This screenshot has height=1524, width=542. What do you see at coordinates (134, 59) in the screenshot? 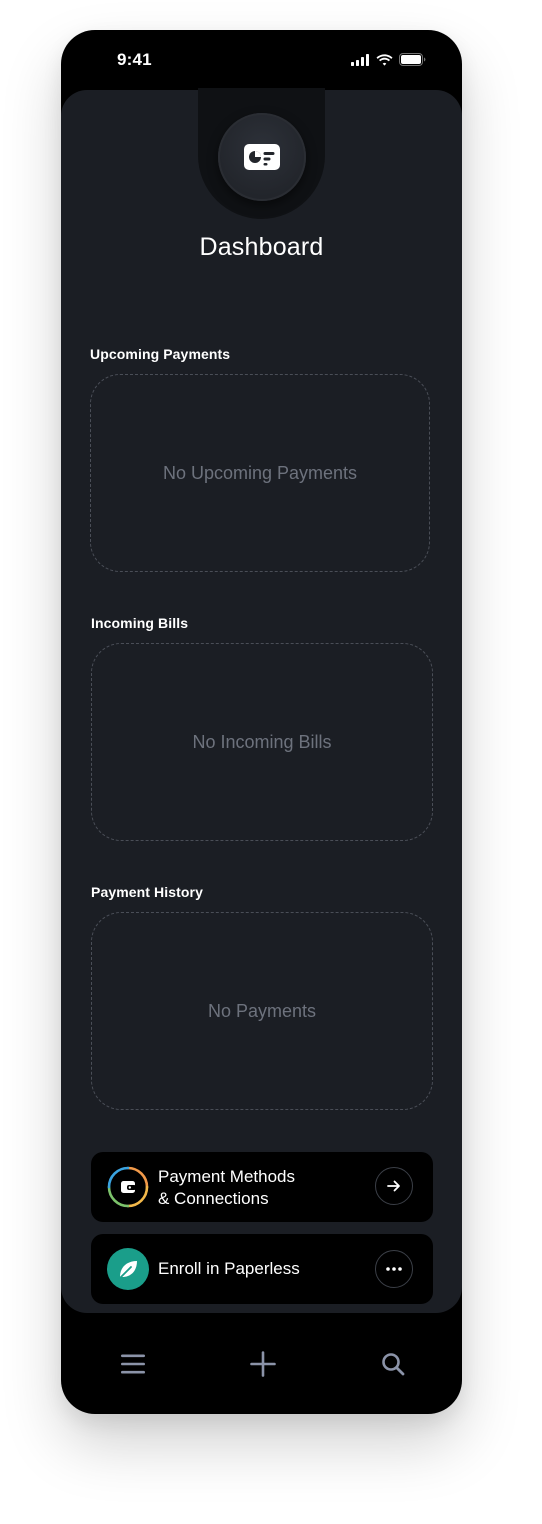
I see `status-time: 9:41` at bounding box center [134, 59].